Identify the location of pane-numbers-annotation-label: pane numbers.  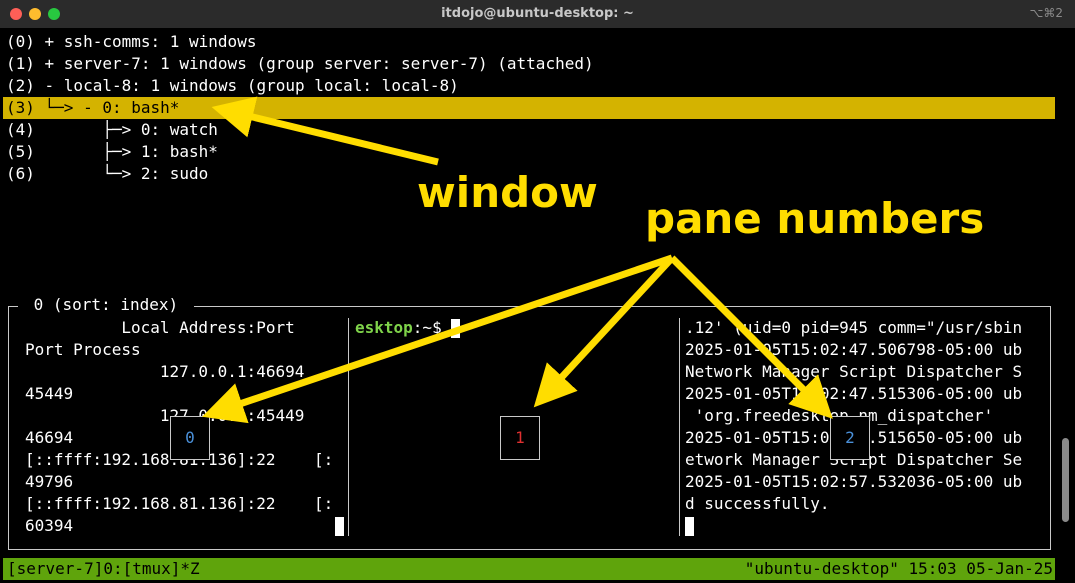
(815, 218).